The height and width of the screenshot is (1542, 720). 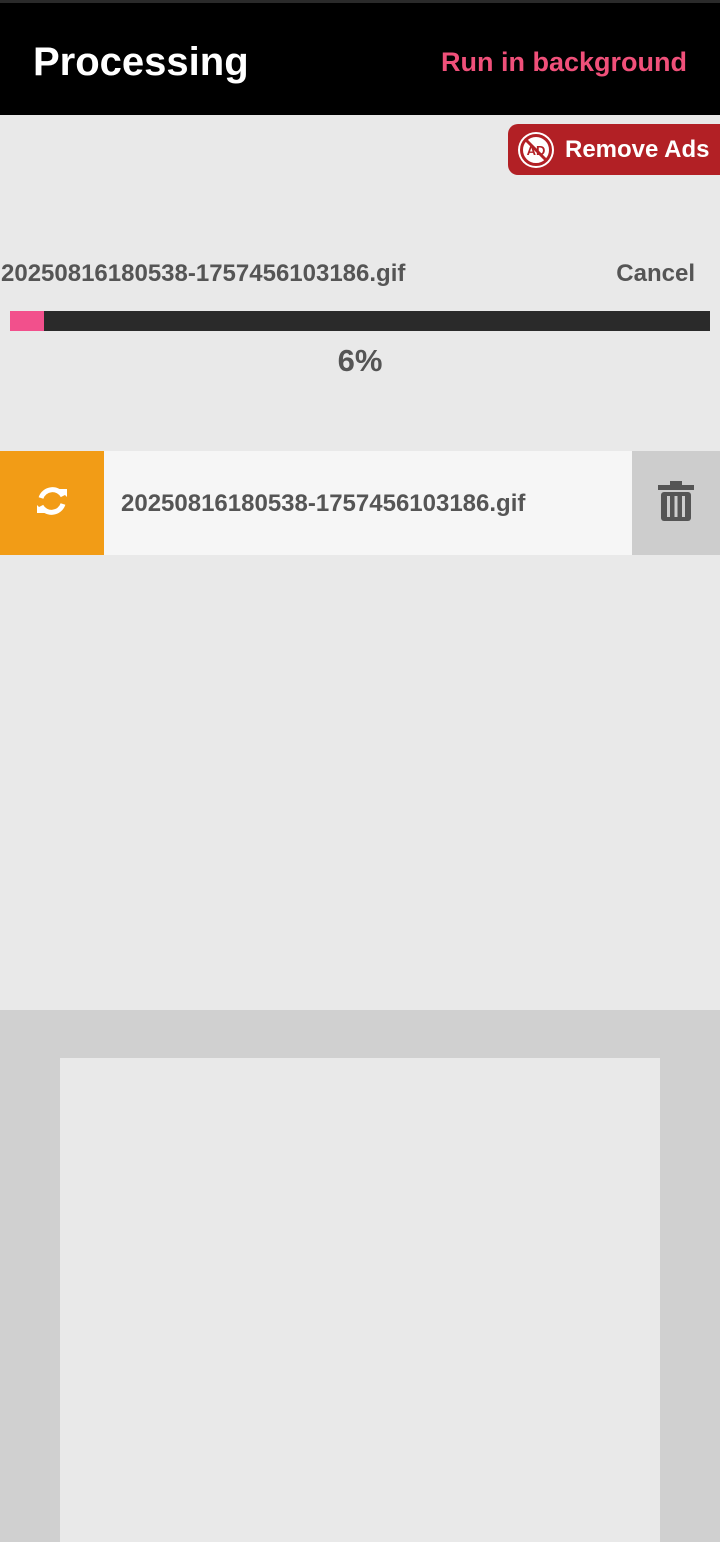 What do you see at coordinates (360, 360) in the screenshot?
I see `progress-percent: 6%` at bounding box center [360, 360].